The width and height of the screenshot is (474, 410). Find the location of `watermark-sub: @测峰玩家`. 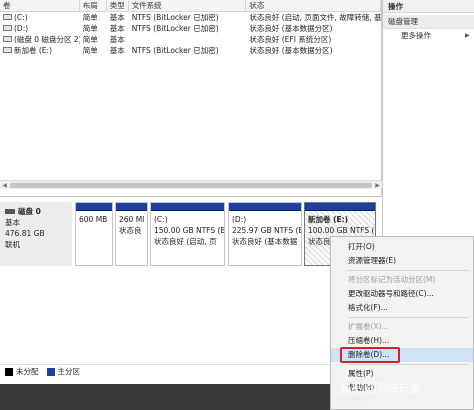

watermark-sub: @测峰玩家 is located at coordinates (354, 400).